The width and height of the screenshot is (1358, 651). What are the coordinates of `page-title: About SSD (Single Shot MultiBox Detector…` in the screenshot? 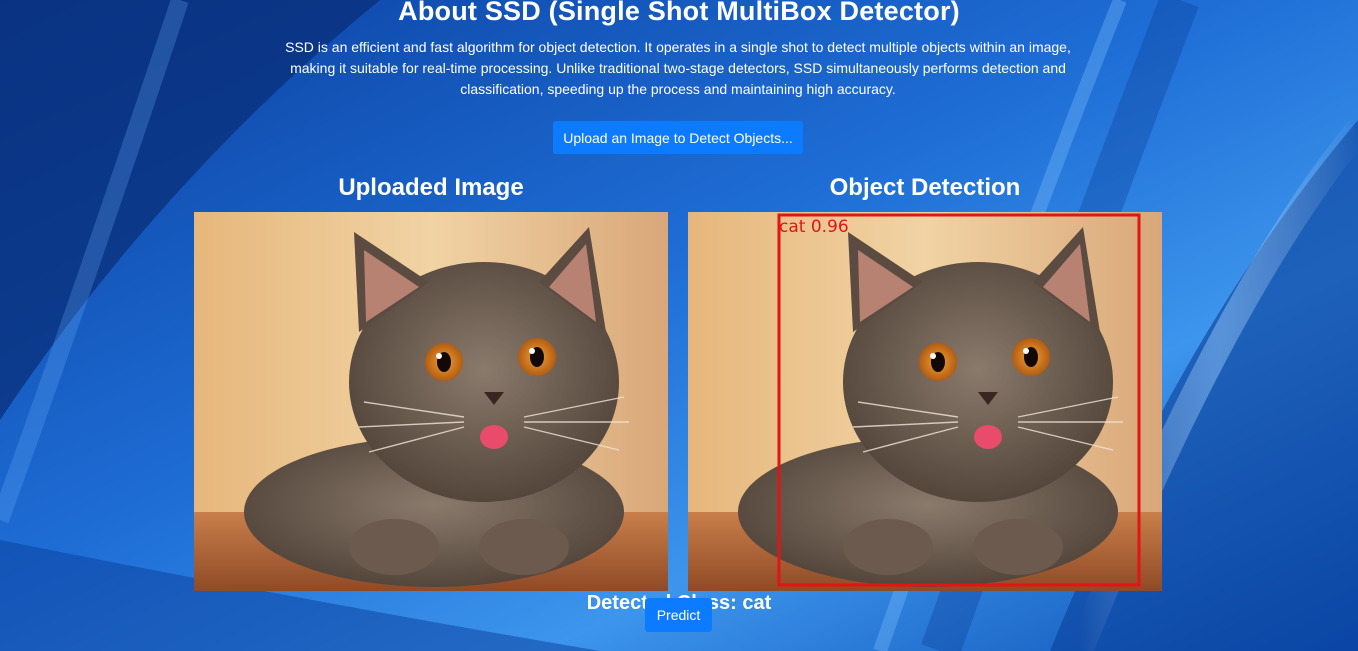 It's located at (679, 13).